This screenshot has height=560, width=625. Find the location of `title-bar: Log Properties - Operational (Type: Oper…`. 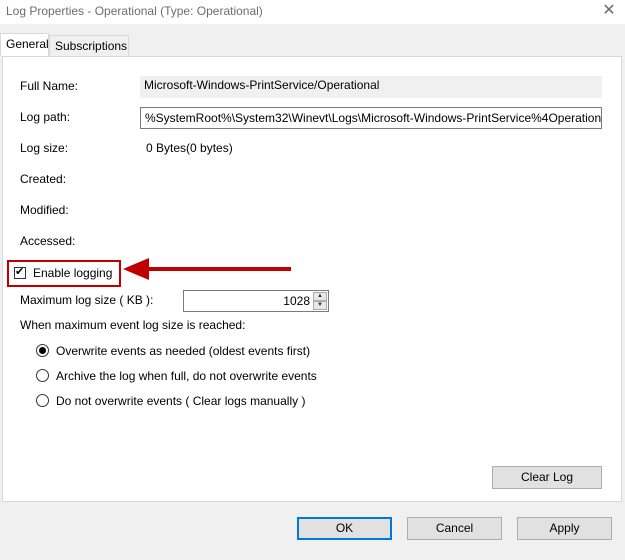

title-bar: Log Properties - Operational (Type: Oper… is located at coordinates (312, 12).